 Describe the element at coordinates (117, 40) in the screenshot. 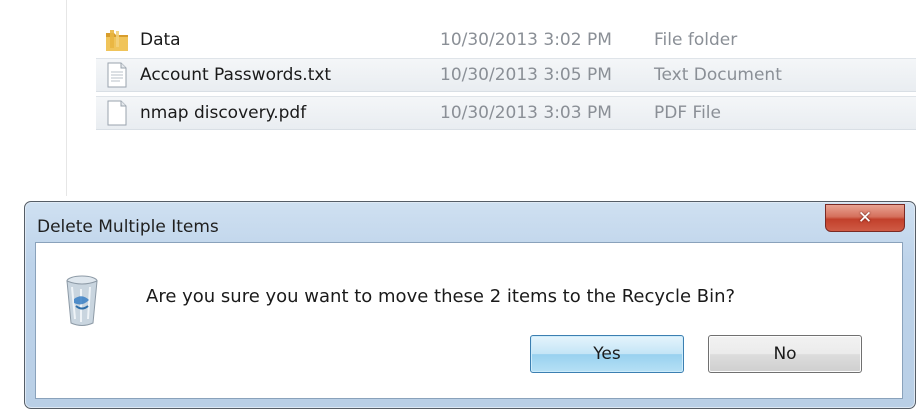

I see `folder-icon` at that location.